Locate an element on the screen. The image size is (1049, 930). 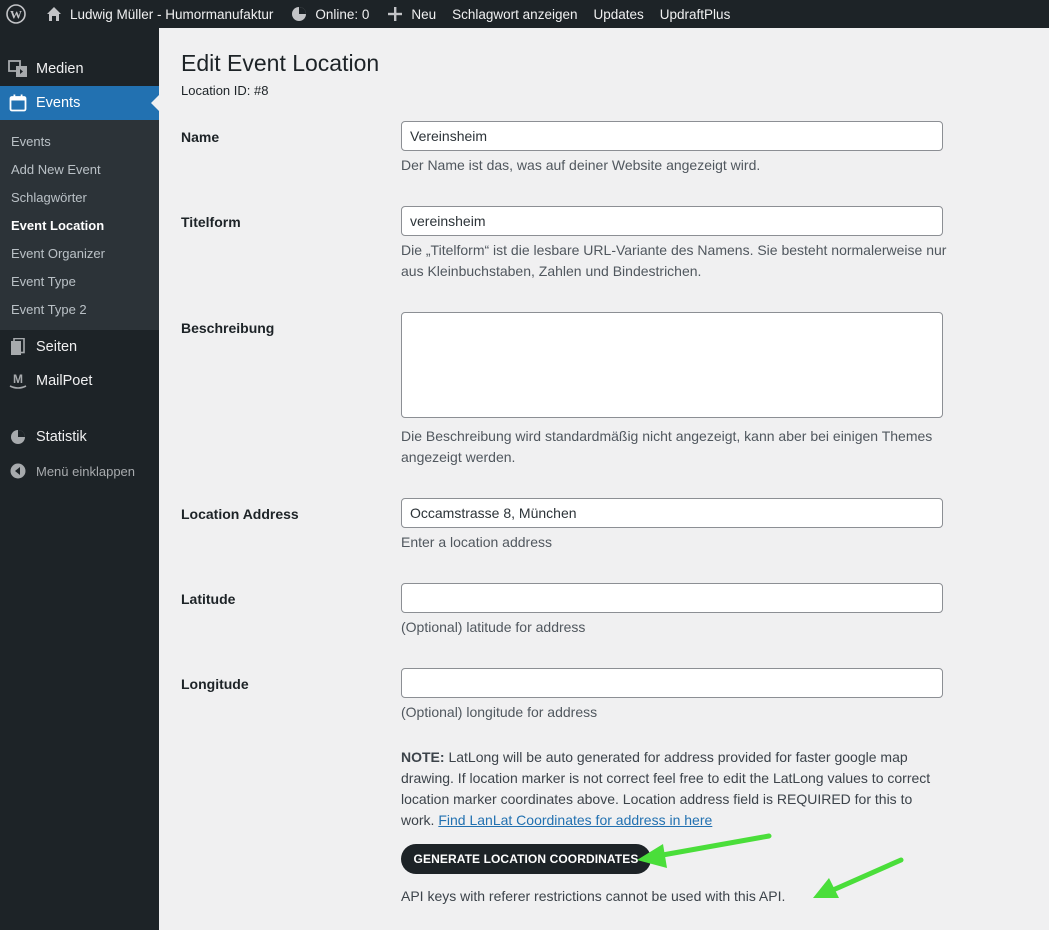
slug-label: Titelform is located at coordinates (211, 222).